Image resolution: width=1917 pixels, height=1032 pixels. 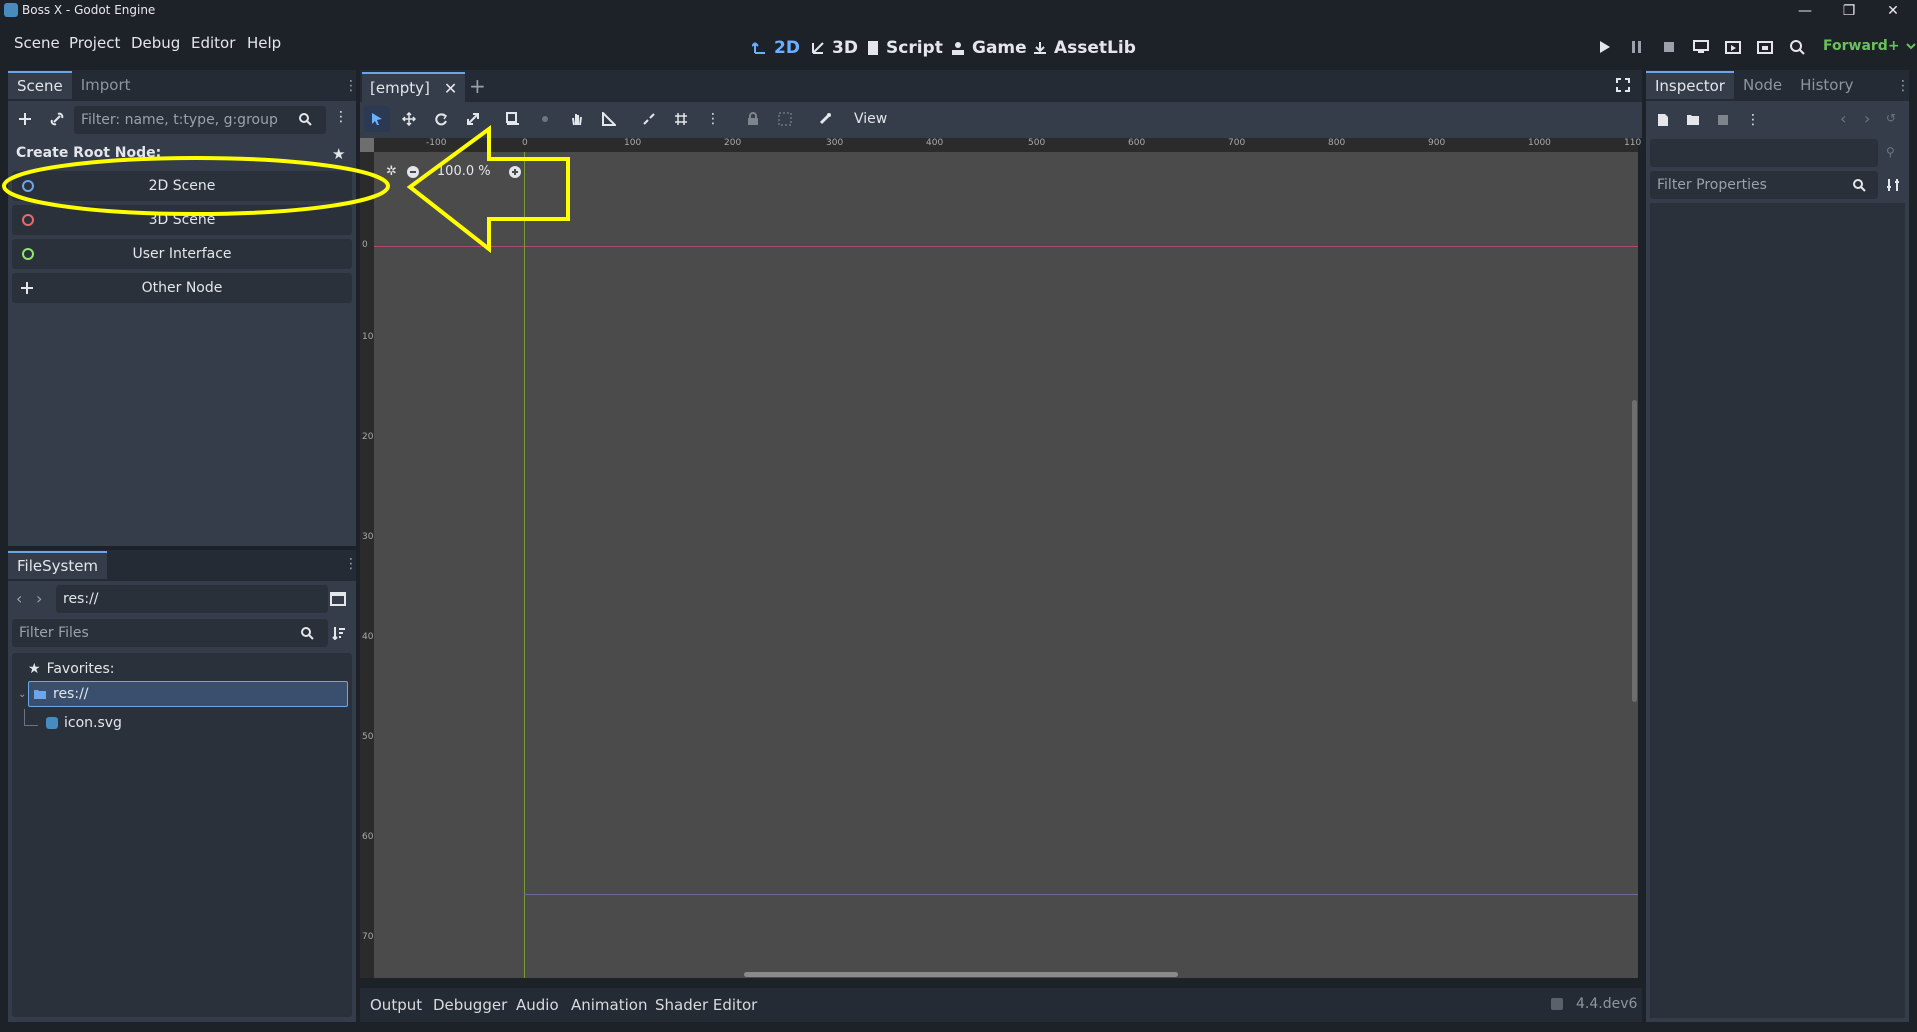 I want to click on renderer-selector: Forward+, so click(x=1869, y=46).